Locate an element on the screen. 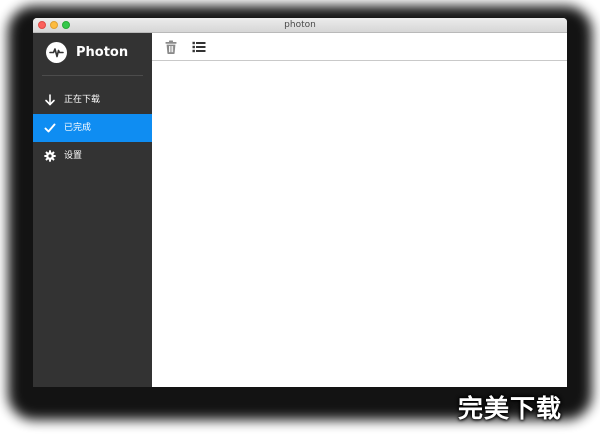 This screenshot has width=600, height=435. trash-icon is located at coordinates (171, 47).